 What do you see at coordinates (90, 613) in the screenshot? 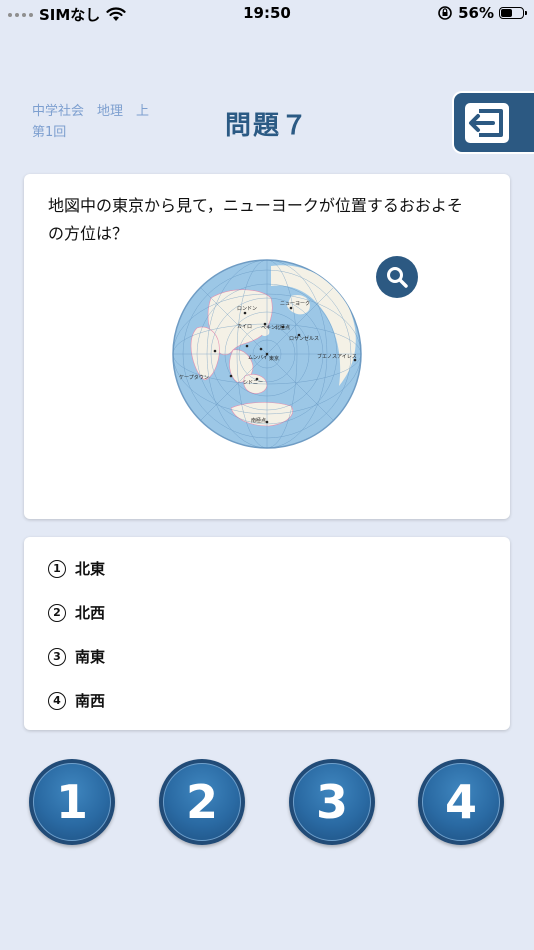
I see `option-label: 北西` at bounding box center [90, 613].